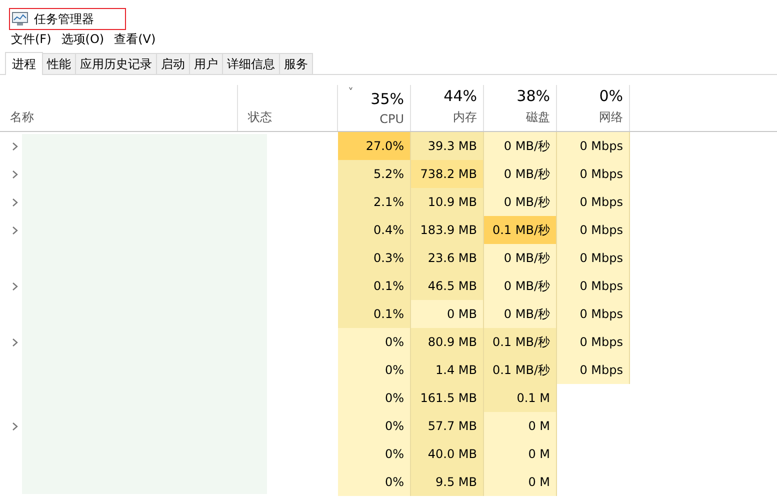 The width and height of the screenshot is (777, 502). What do you see at coordinates (447, 426) in the screenshot?
I see `table-cell: 57.7 MB` at bounding box center [447, 426].